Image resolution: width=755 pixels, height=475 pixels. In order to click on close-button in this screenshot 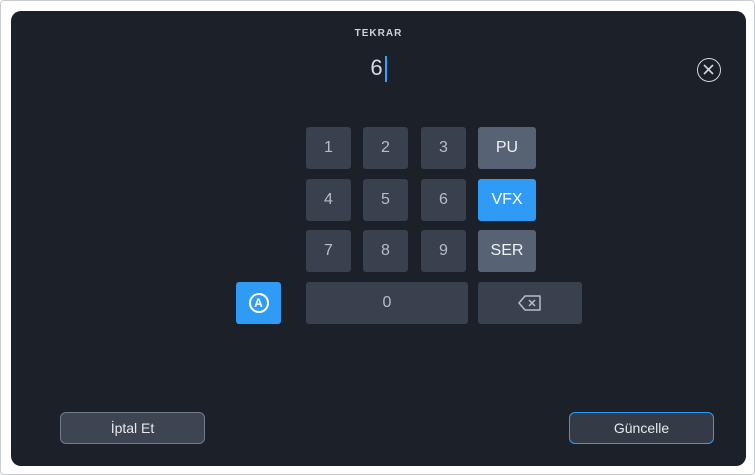, I will do `click(709, 70)`.